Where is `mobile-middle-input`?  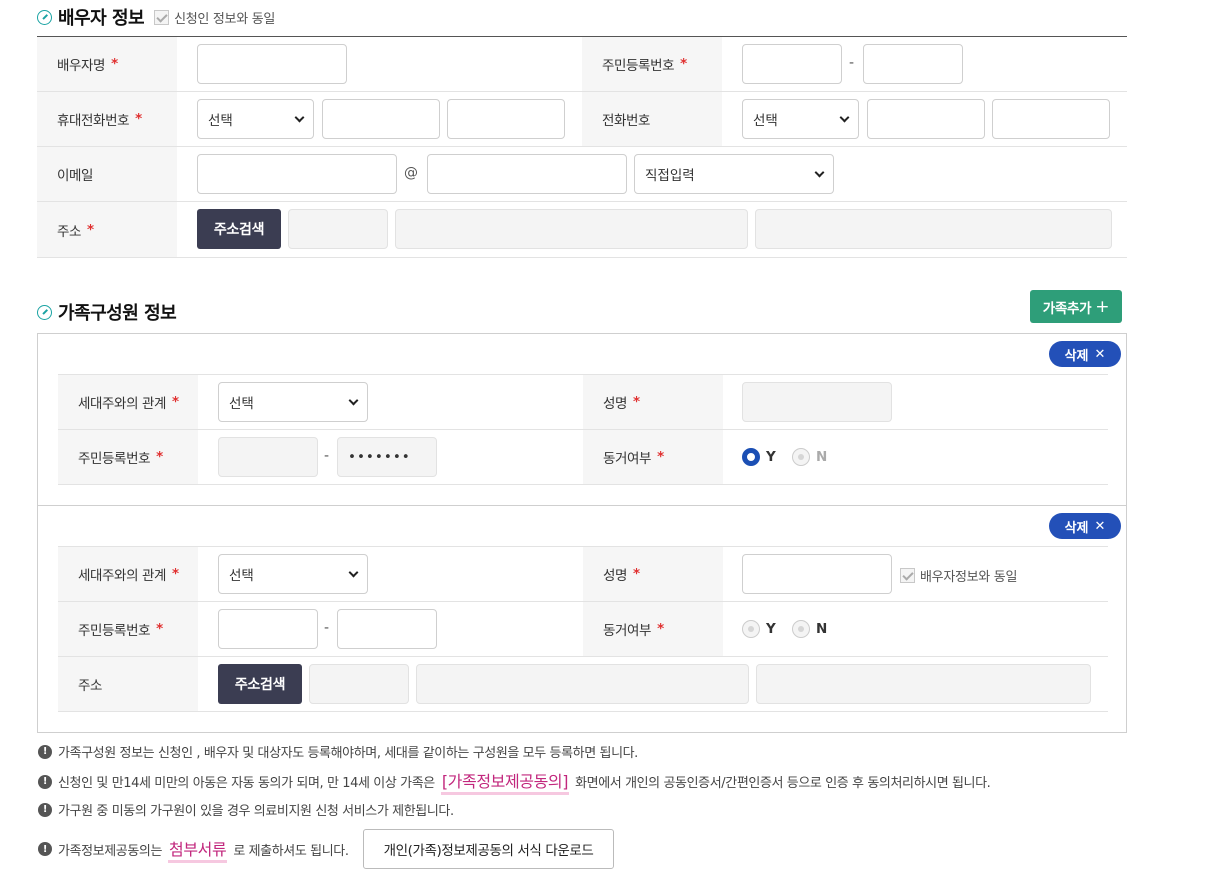 mobile-middle-input is located at coordinates (381, 119).